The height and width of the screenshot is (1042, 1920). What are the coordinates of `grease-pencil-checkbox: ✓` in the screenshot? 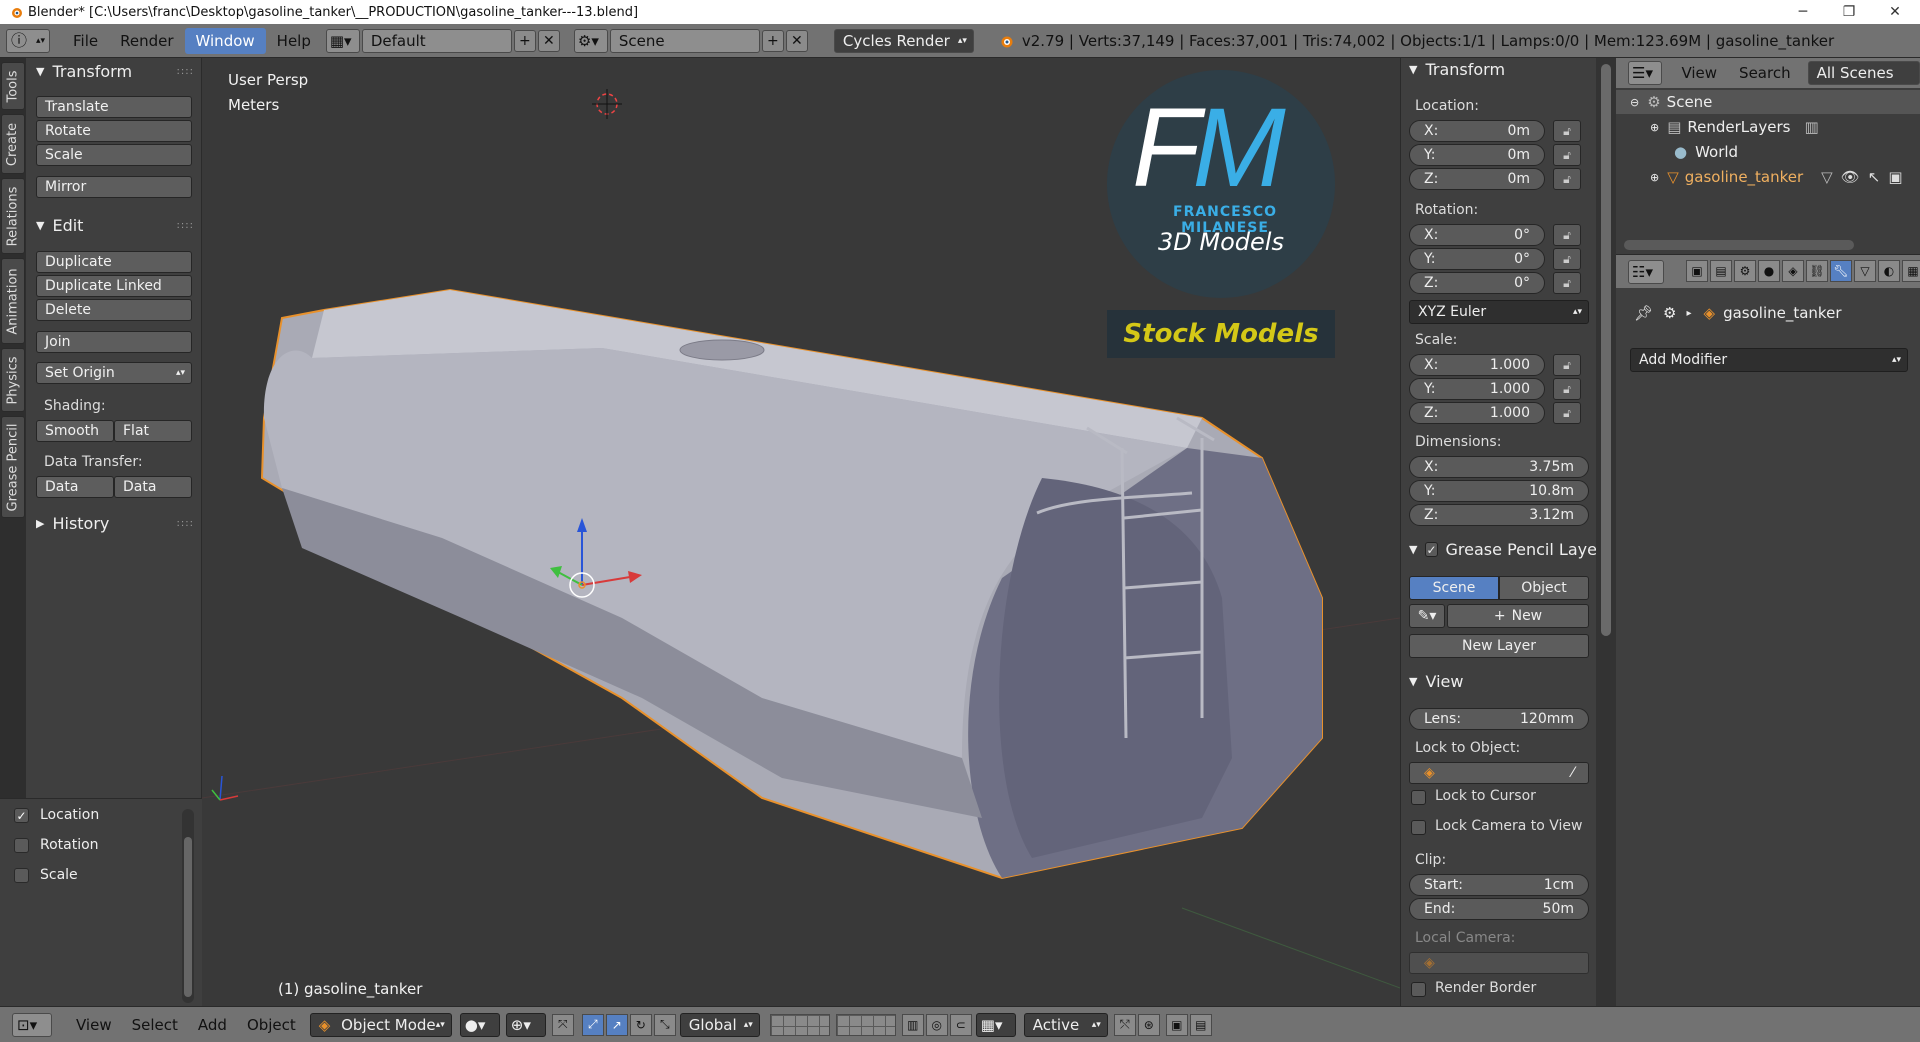 It's located at (1431, 549).